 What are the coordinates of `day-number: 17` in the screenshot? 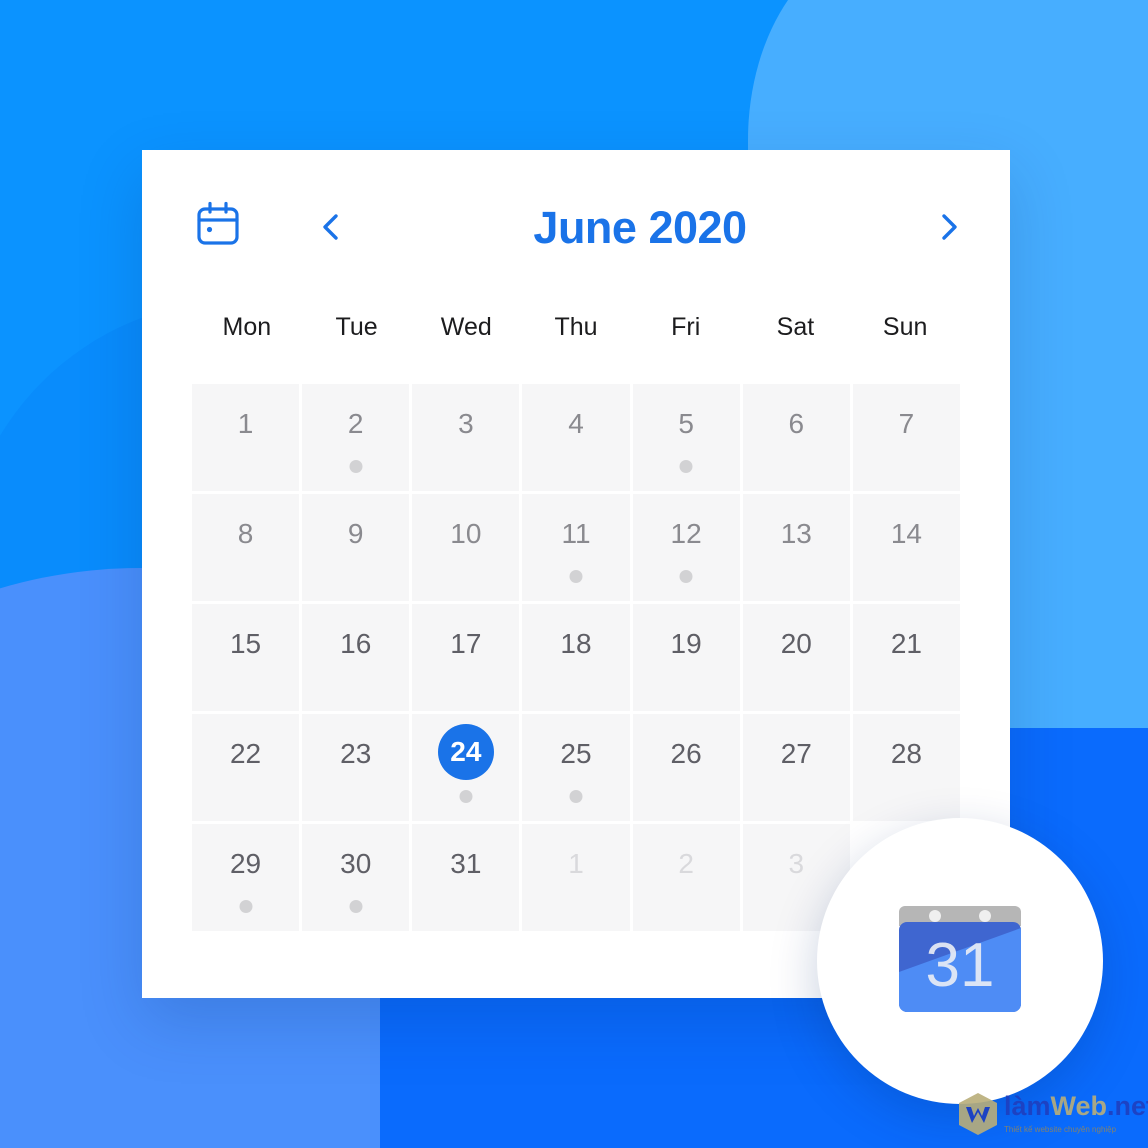 It's located at (466, 643).